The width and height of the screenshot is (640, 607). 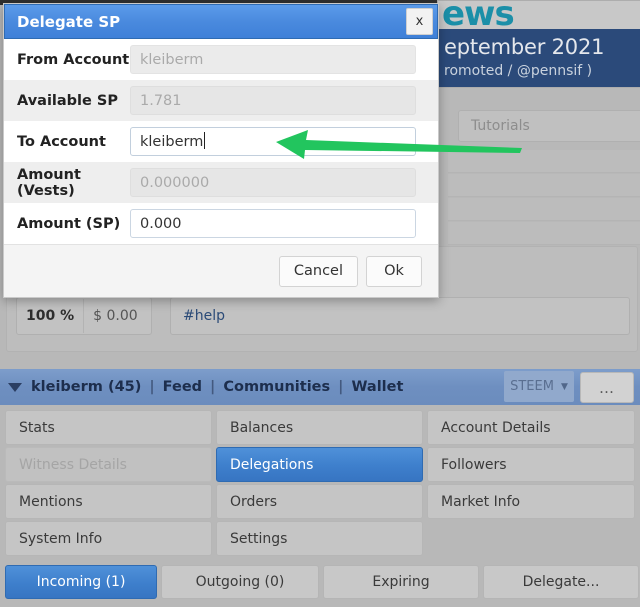 What do you see at coordinates (518, 71) in the screenshot?
I see `news-banner-subtitle: romoted / @pennsif )` at bounding box center [518, 71].